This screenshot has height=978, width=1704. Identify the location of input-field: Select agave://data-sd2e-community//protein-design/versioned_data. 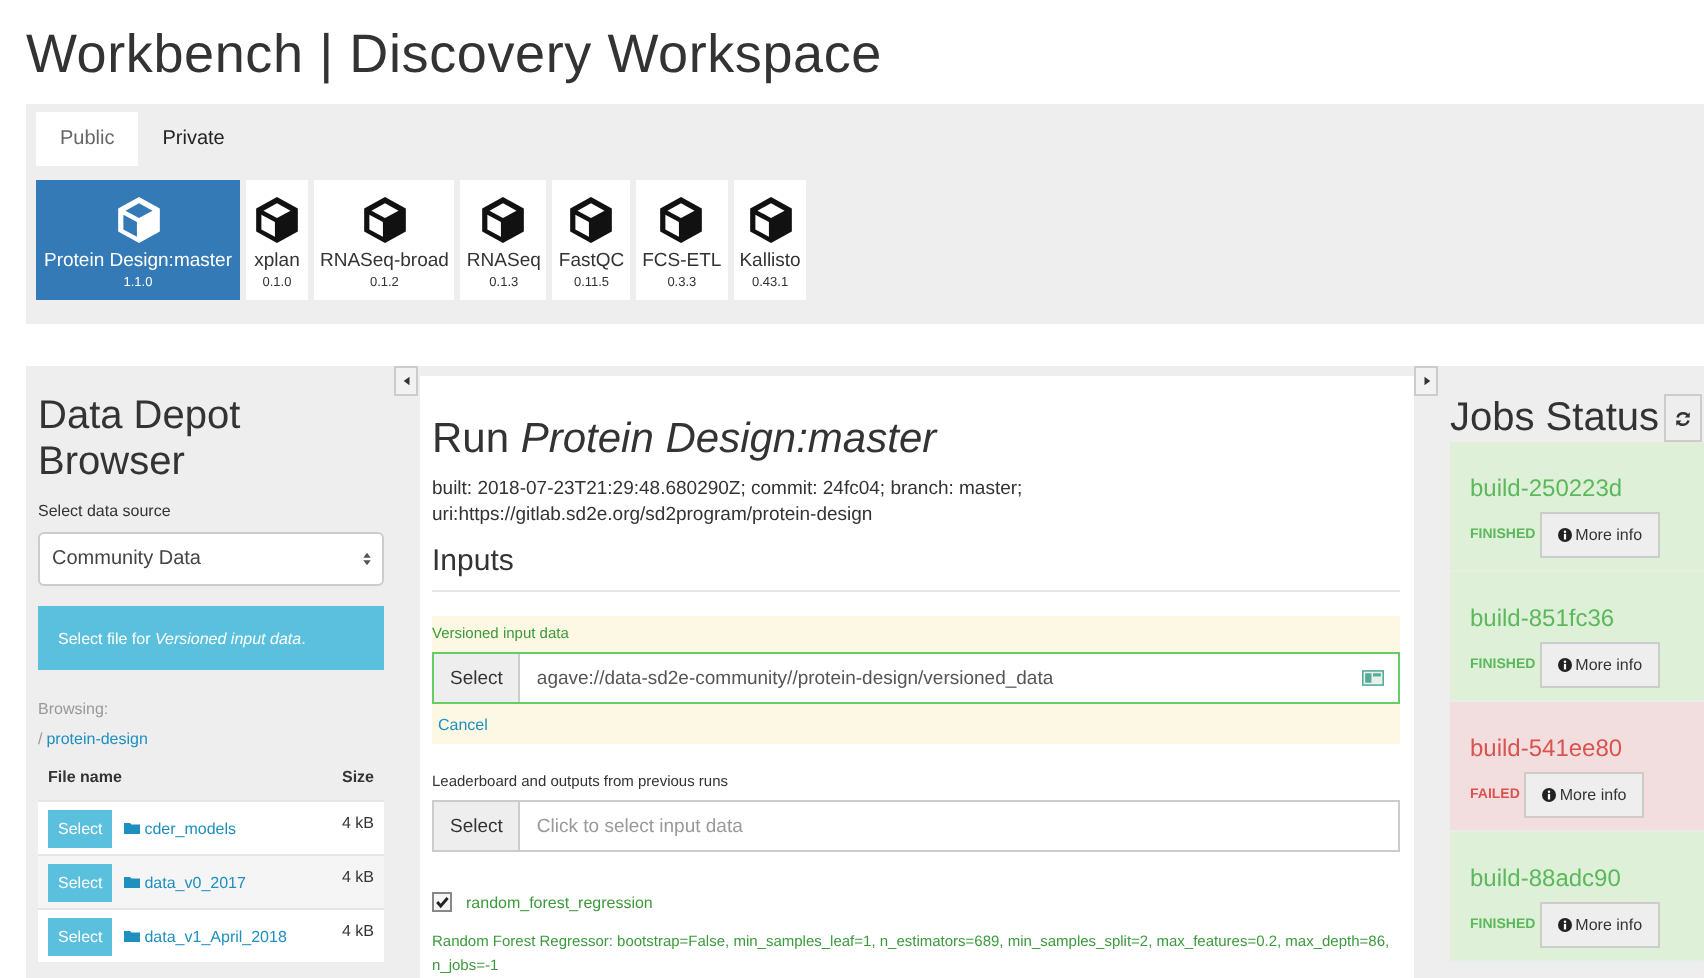
(916, 678).